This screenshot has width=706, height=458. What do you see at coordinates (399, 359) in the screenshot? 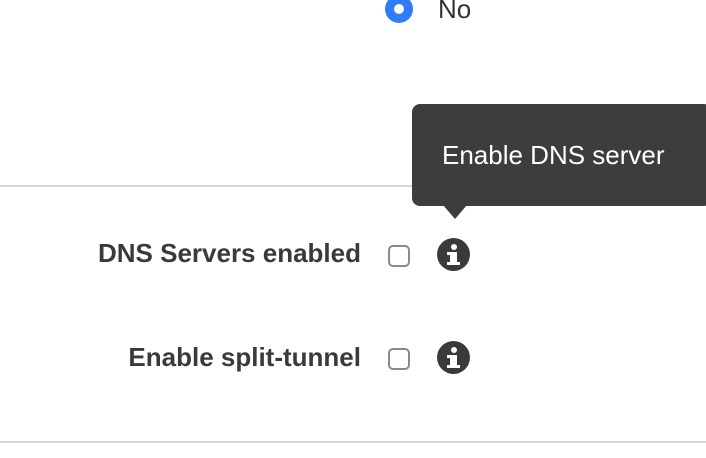
I see `split-tunnel-checkbox` at bounding box center [399, 359].